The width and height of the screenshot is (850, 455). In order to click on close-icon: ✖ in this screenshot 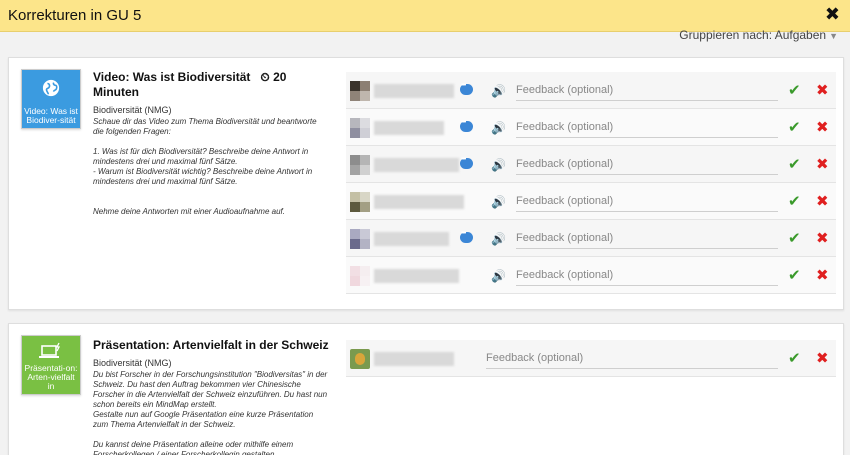, I will do `click(832, 14)`.